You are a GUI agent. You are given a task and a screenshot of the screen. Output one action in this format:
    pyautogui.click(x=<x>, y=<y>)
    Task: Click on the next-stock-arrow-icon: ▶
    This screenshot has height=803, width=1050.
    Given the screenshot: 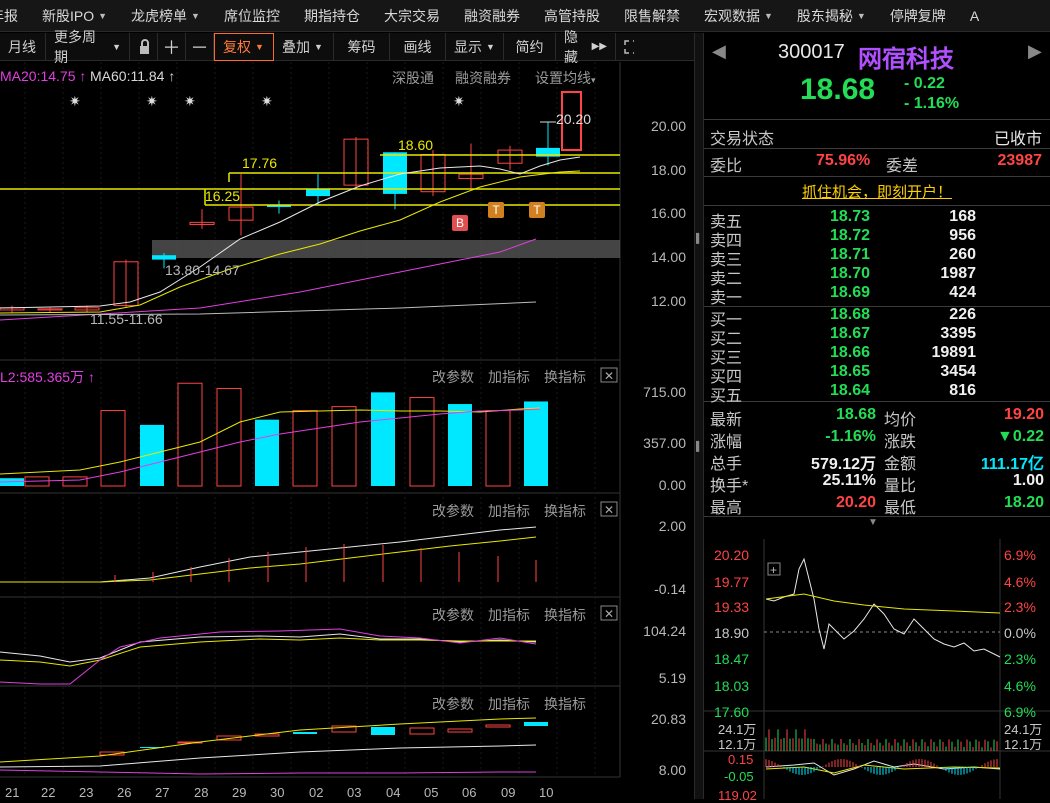 What is the action you would take?
    pyautogui.click(x=1035, y=51)
    